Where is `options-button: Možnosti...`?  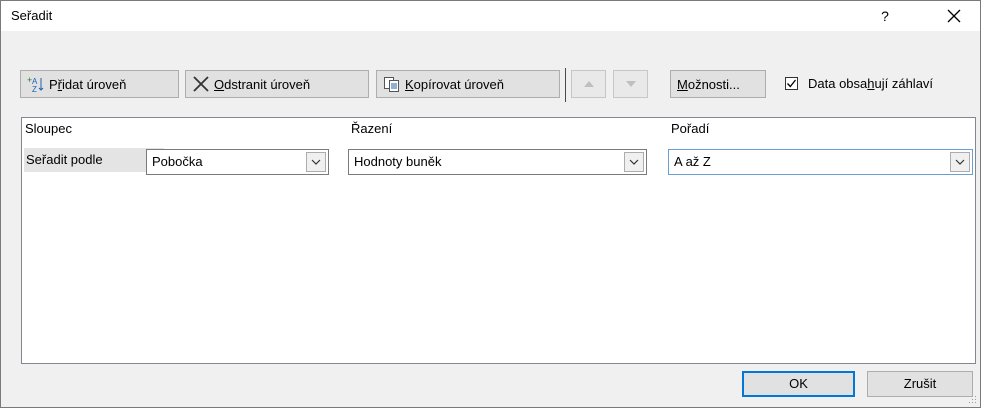
options-button: Možnosti... is located at coordinates (718, 84).